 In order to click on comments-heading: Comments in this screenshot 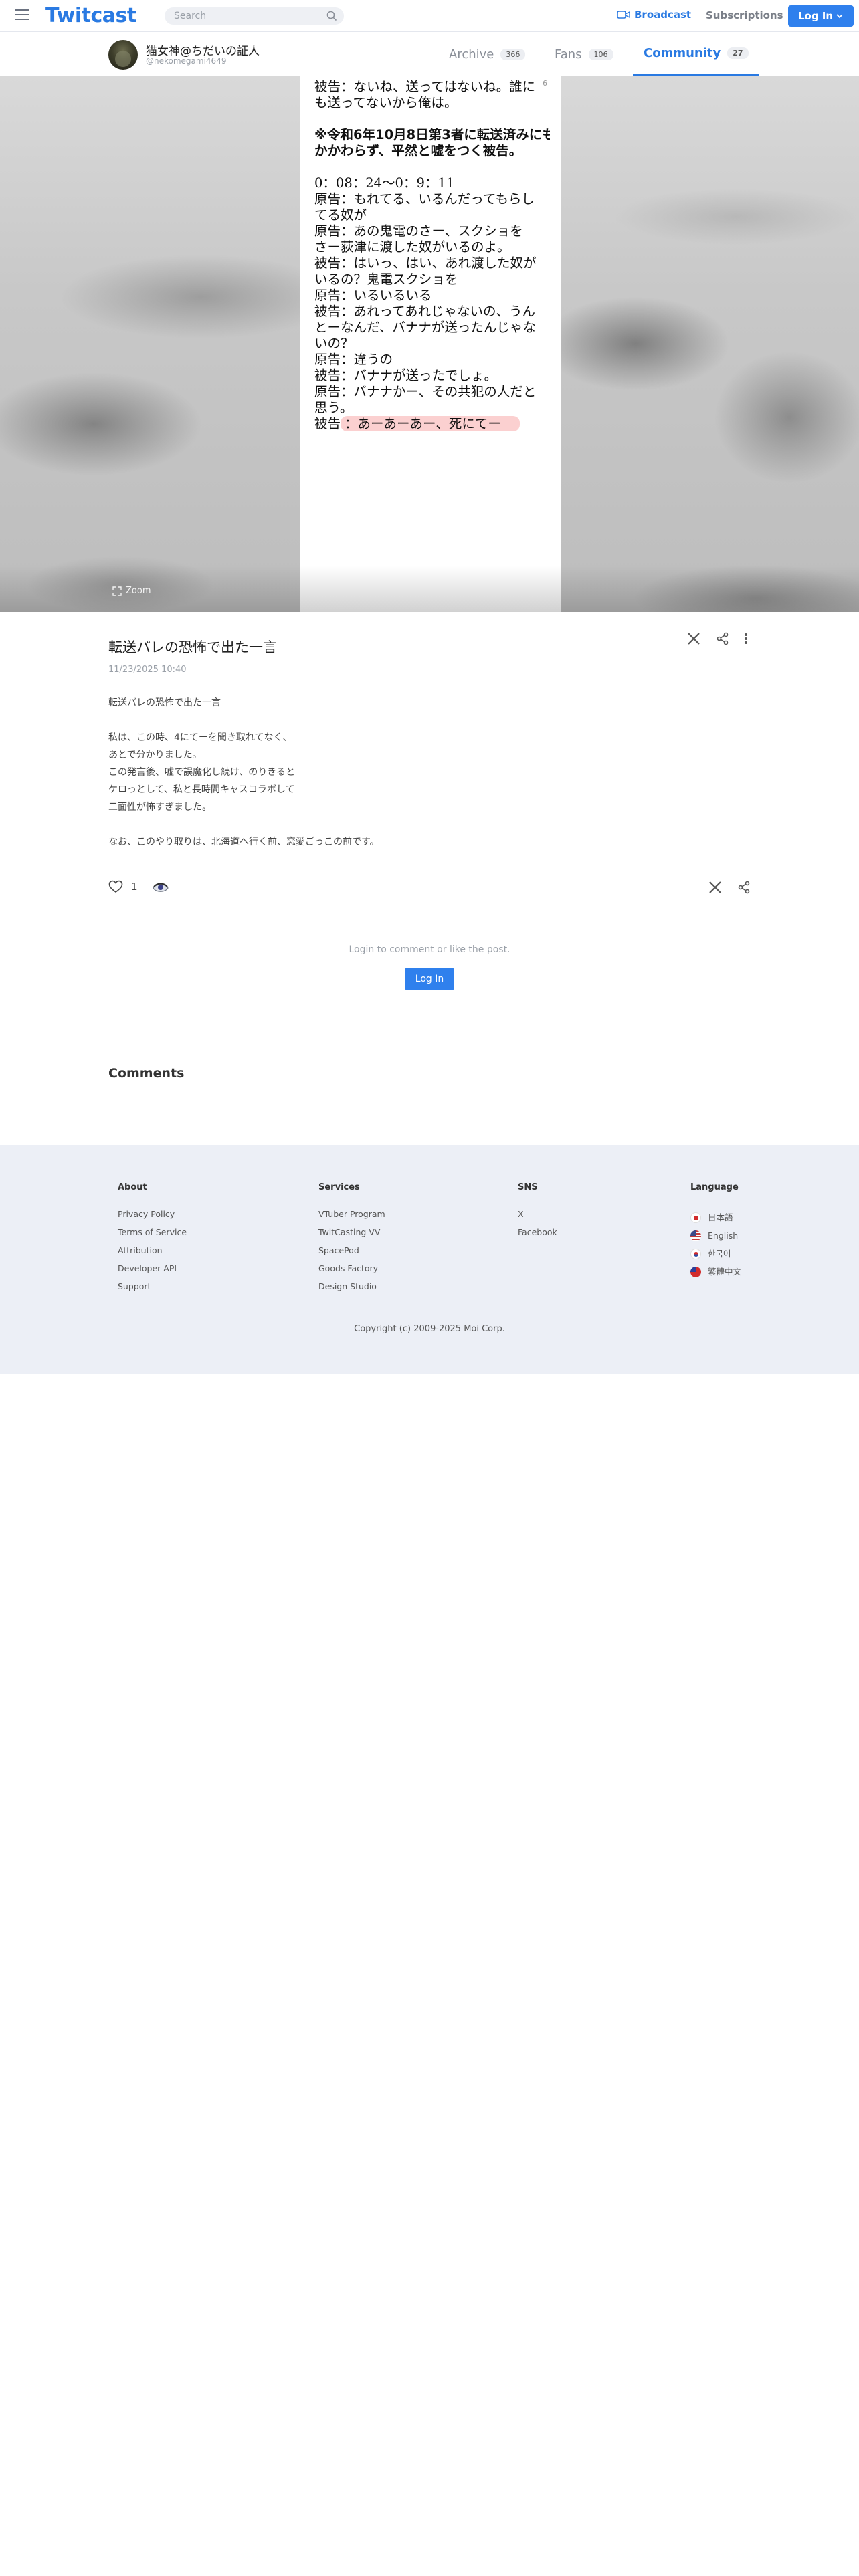, I will do `click(147, 1073)`.